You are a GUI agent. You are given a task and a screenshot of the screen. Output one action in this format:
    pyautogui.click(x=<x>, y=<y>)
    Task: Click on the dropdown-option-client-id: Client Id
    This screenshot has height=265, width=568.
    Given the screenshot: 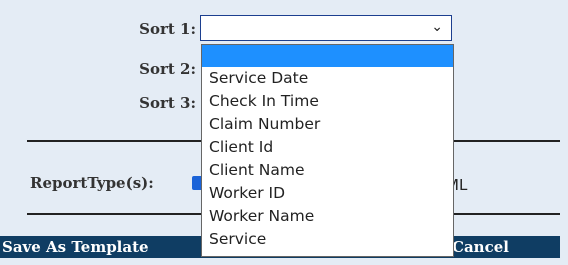 What is the action you would take?
    pyautogui.click(x=327, y=147)
    